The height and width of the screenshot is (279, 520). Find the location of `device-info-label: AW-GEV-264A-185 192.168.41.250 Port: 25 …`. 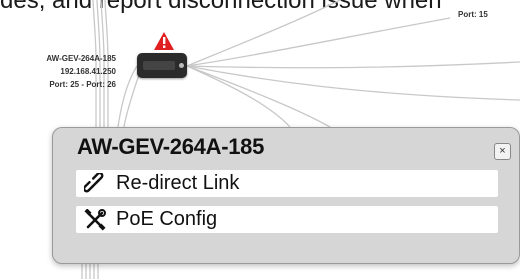

device-info-label: AW-GEV-264A-185 192.168.41.250 Port: 25 … is located at coordinates (58, 71).